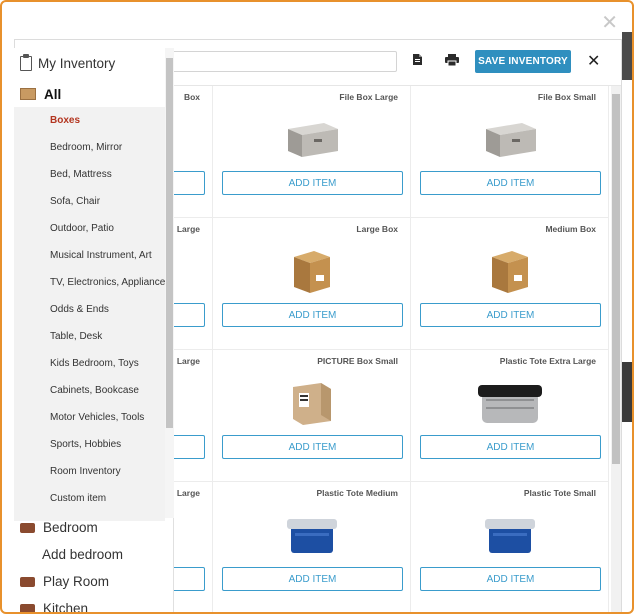 This screenshot has height=614, width=634. What do you see at coordinates (77, 63) in the screenshot?
I see `sidebar-title: My Inventory` at bounding box center [77, 63].